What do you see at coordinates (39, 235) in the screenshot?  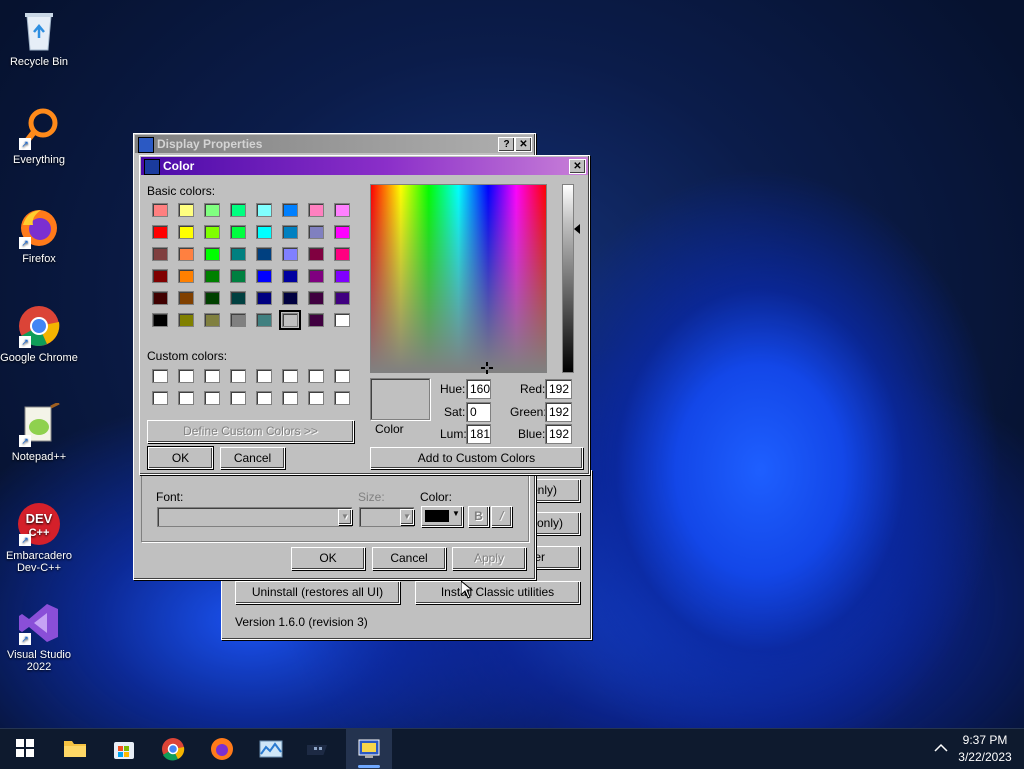 I see `desktop-icon-firefox: ↗ Firefox` at bounding box center [39, 235].